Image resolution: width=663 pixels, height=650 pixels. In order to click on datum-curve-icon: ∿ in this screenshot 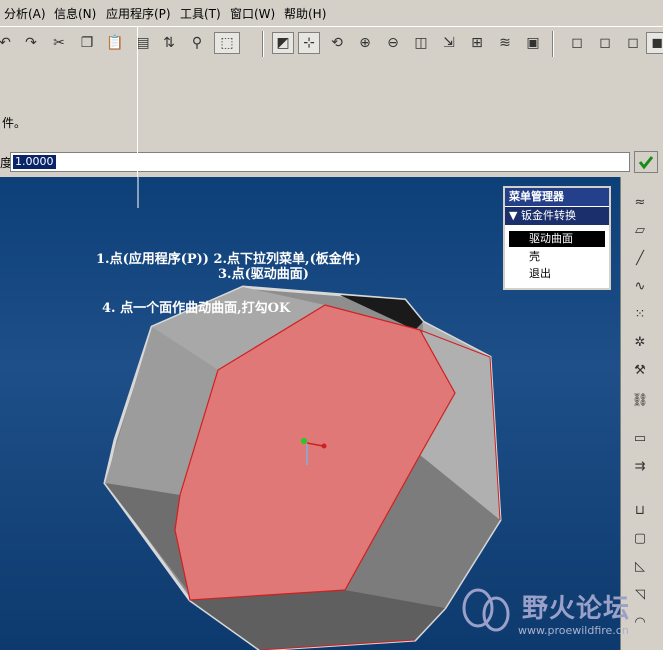, I will do `click(640, 286)`.